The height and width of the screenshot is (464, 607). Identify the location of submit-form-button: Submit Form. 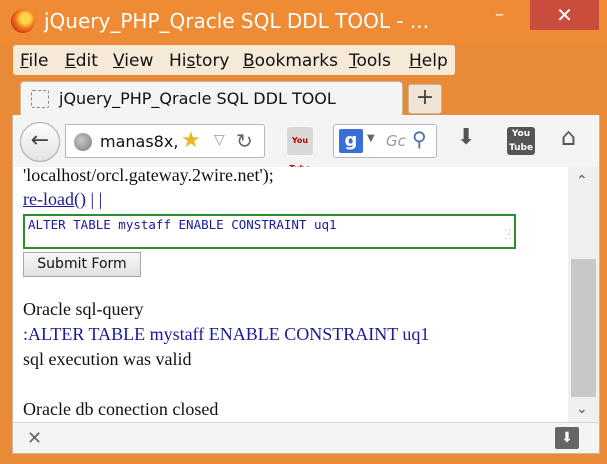
(82, 264).